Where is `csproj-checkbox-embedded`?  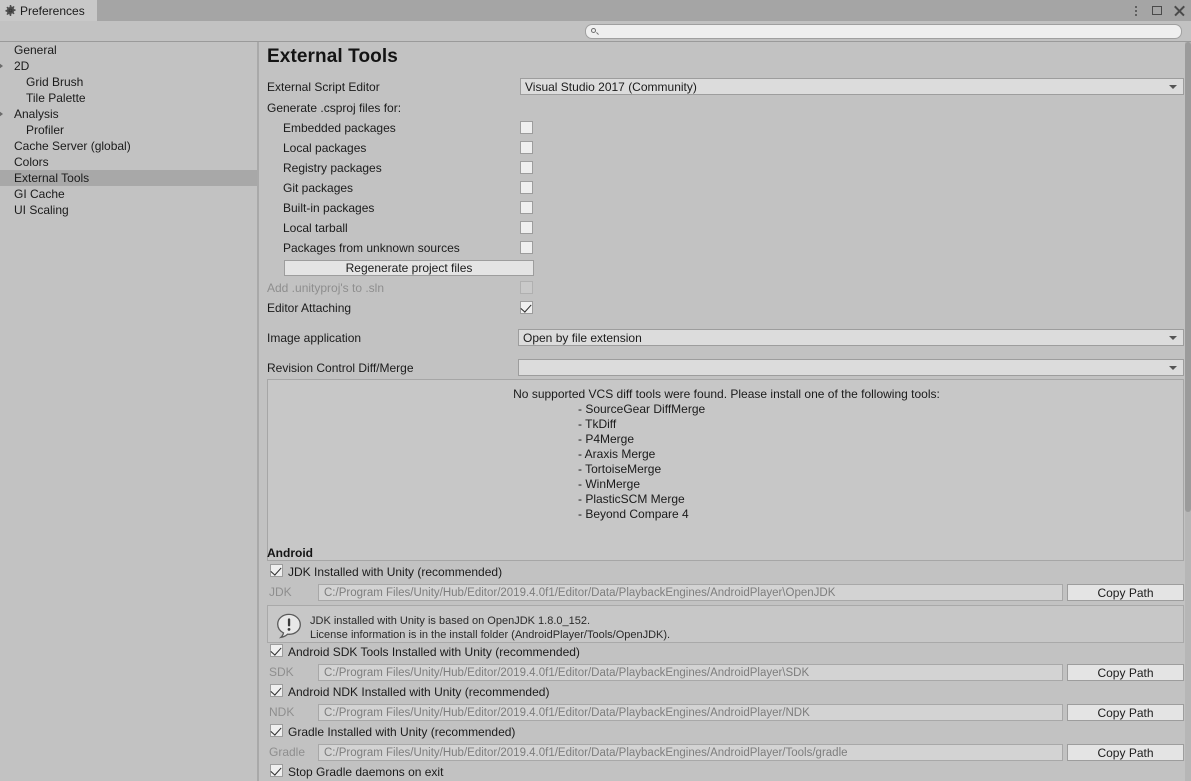 csproj-checkbox-embedded is located at coordinates (526, 127).